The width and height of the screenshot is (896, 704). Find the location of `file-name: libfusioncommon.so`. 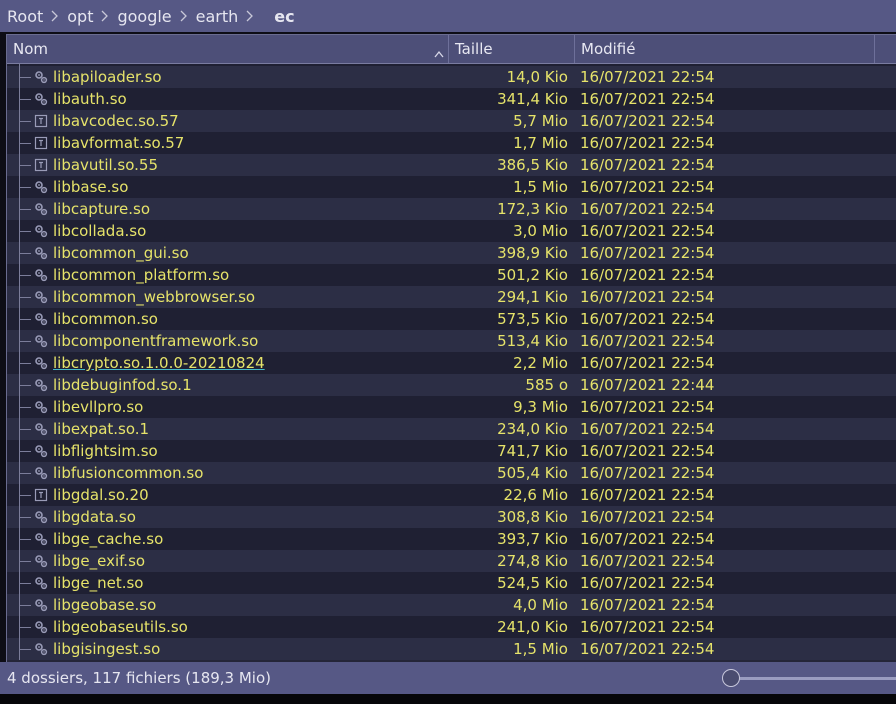

file-name: libfusioncommon.so is located at coordinates (128, 473).